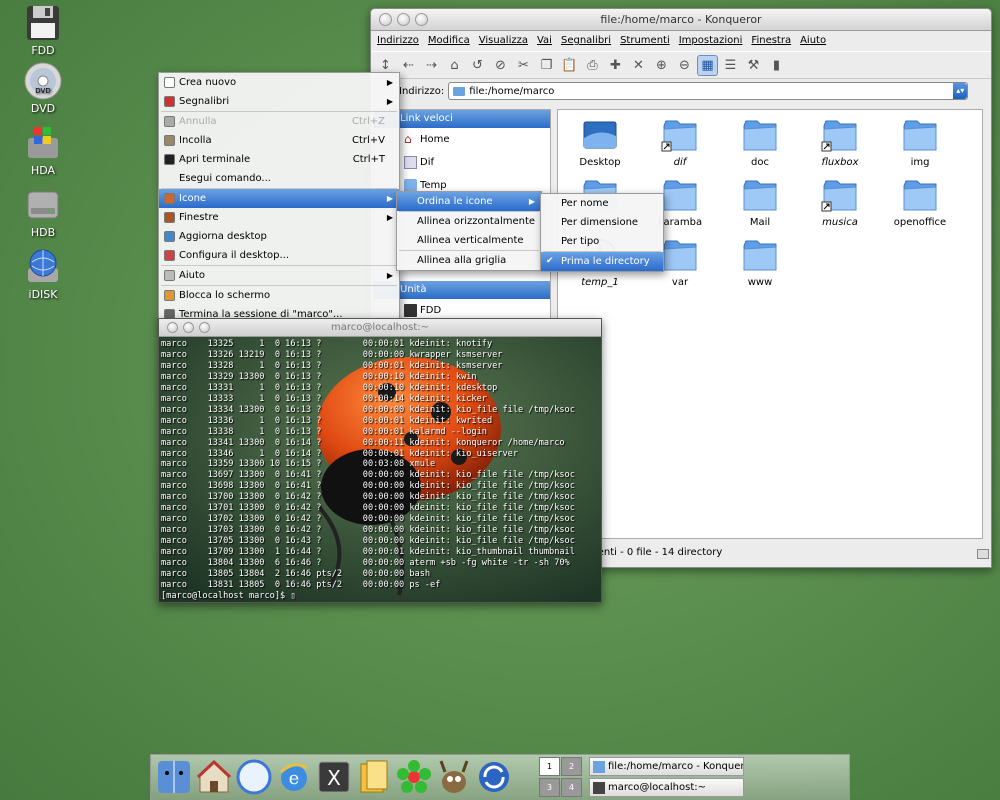  What do you see at coordinates (600, 142) in the screenshot?
I see `folder-item-desktop: Desktop` at bounding box center [600, 142].